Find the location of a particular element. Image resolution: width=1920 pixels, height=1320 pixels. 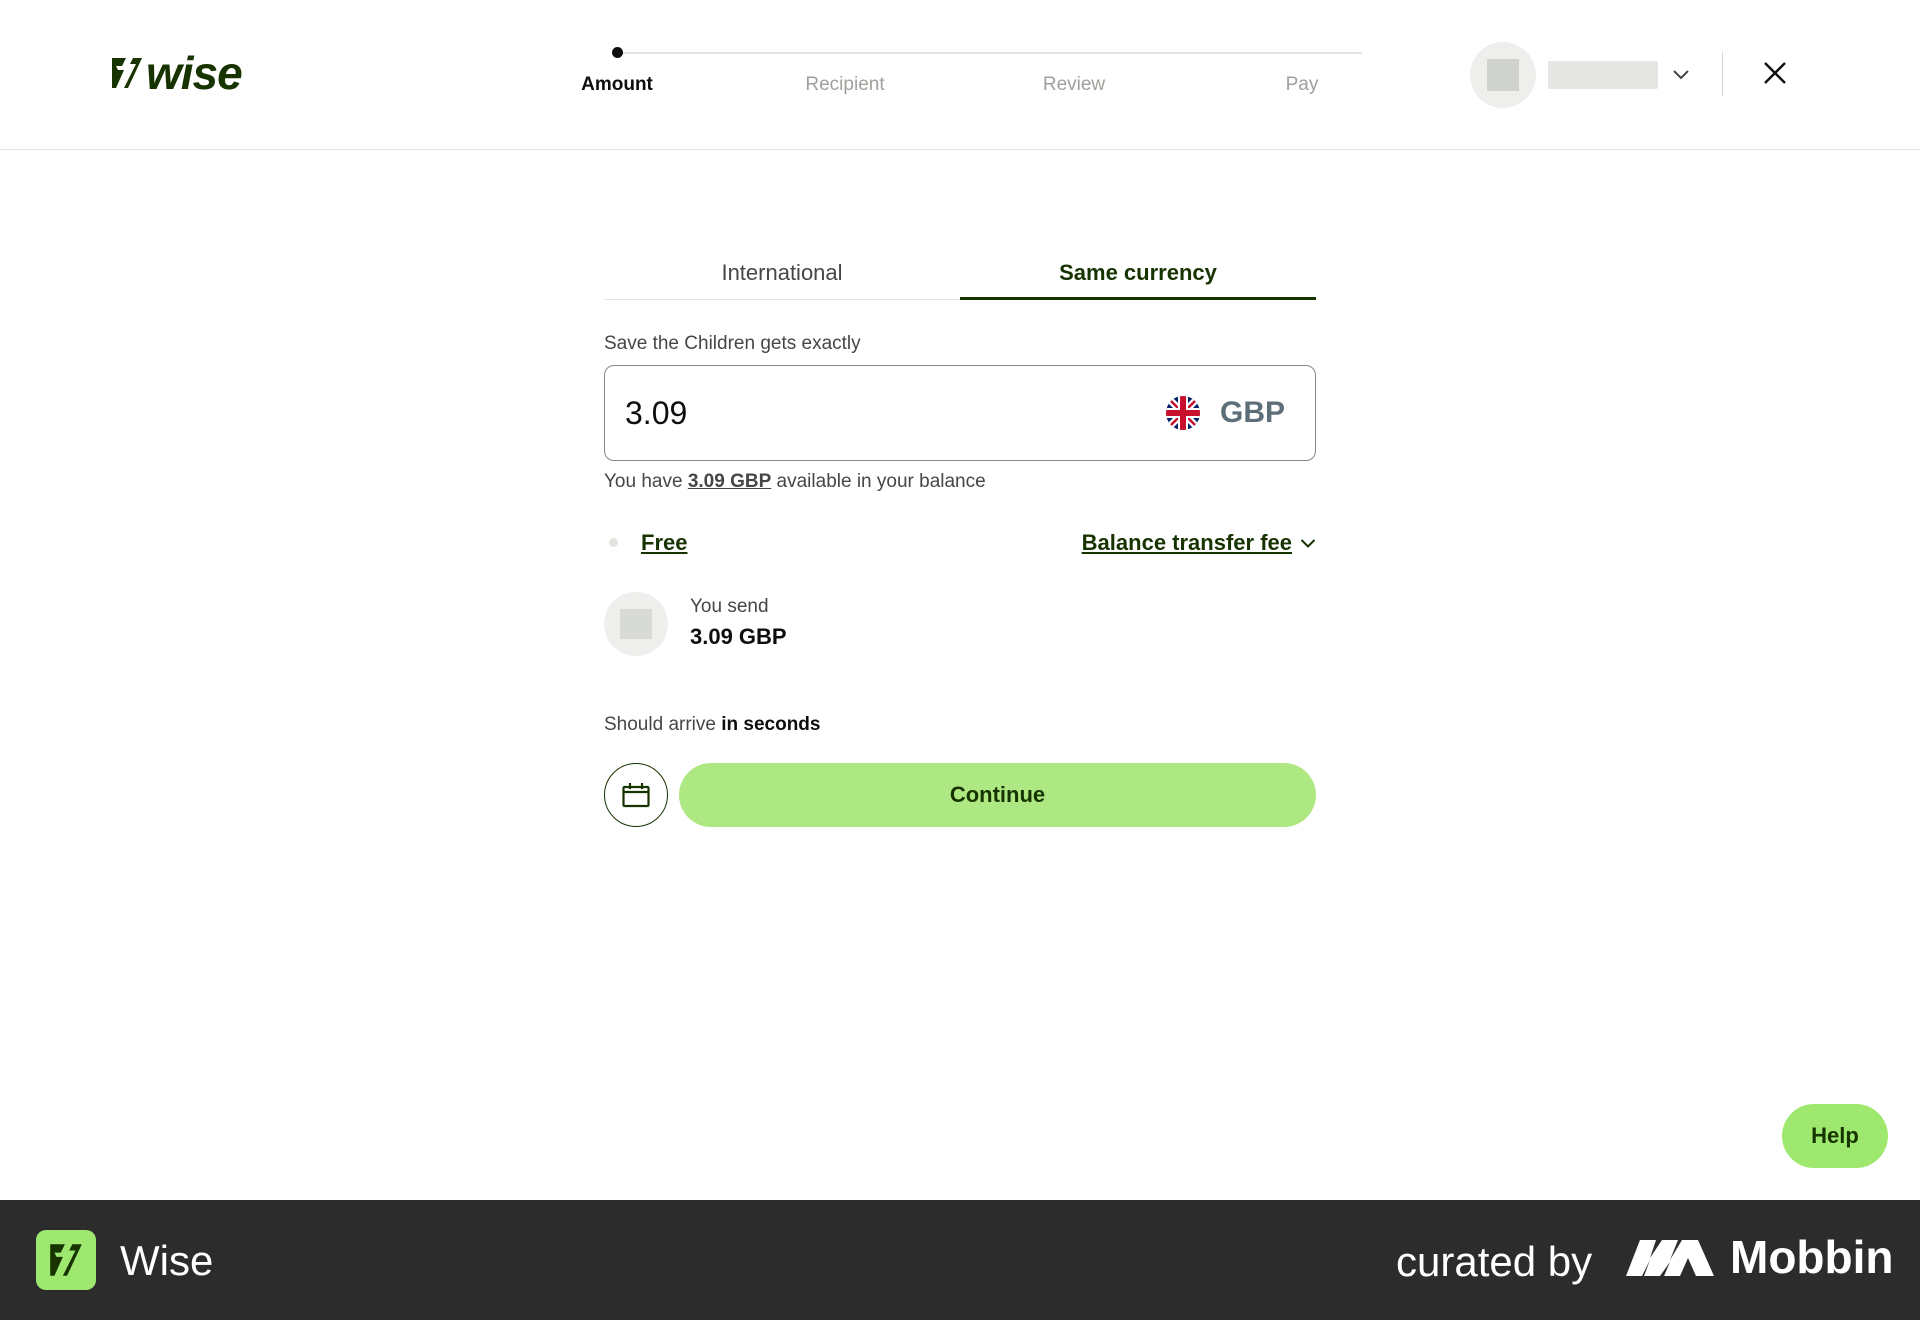

footer-banner: Wise curated by Mobbin is located at coordinates (960, 1260).